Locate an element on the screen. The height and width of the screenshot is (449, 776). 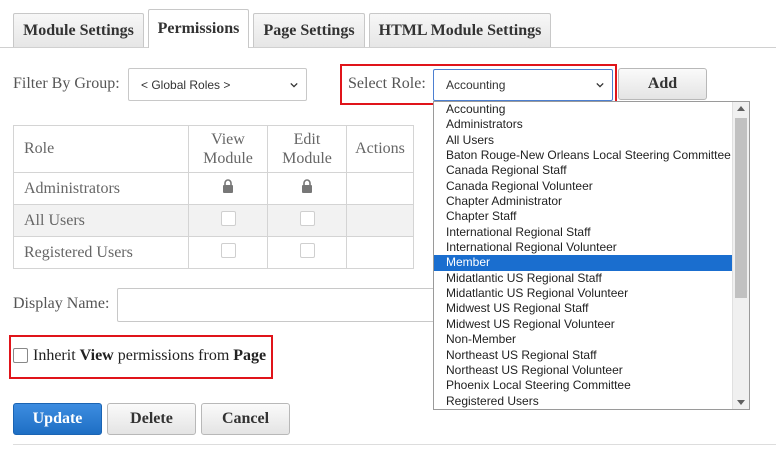
inherit-permissions-label: Inherit View permissions from Page is located at coordinates (149, 356).